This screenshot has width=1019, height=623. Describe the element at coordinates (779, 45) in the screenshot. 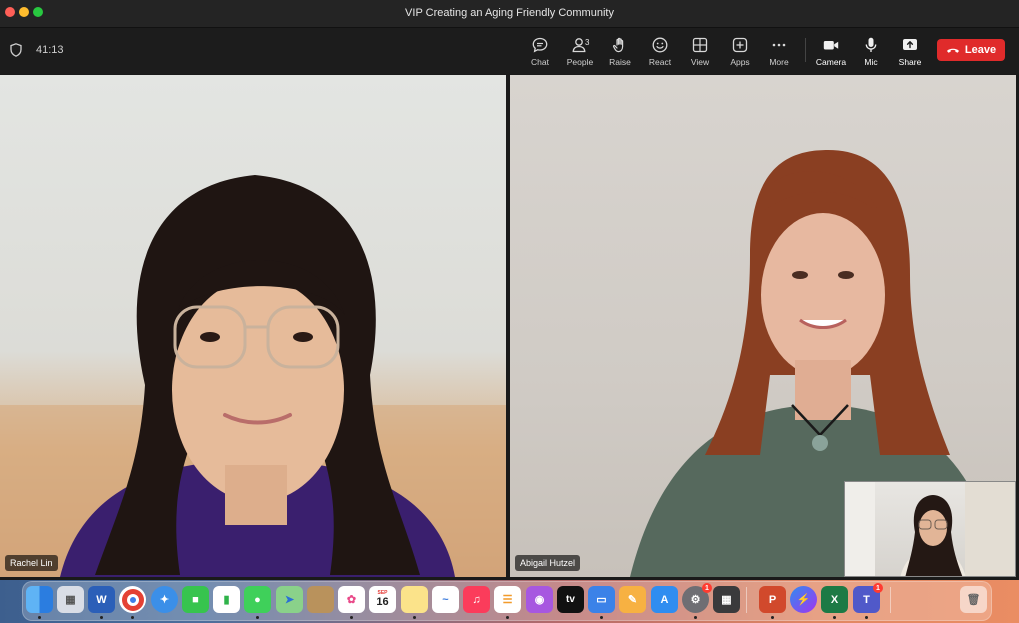

I see `ellipsis-icon` at that location.